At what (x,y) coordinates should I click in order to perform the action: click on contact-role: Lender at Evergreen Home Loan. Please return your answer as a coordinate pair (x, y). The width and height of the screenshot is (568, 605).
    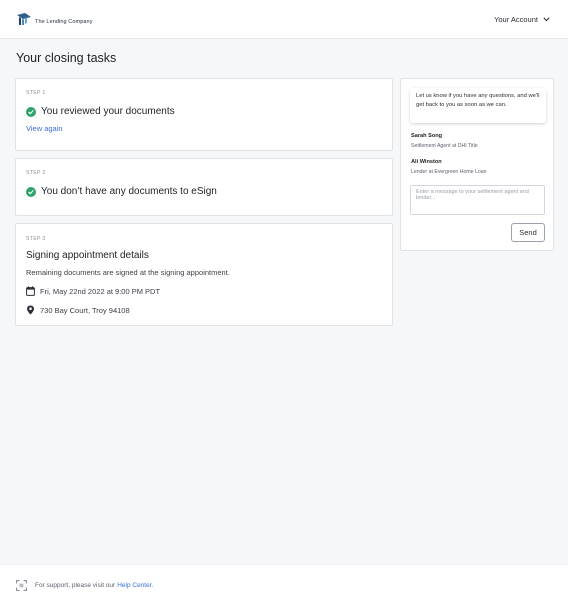
    Looking at the image, I should click on (449, 172).